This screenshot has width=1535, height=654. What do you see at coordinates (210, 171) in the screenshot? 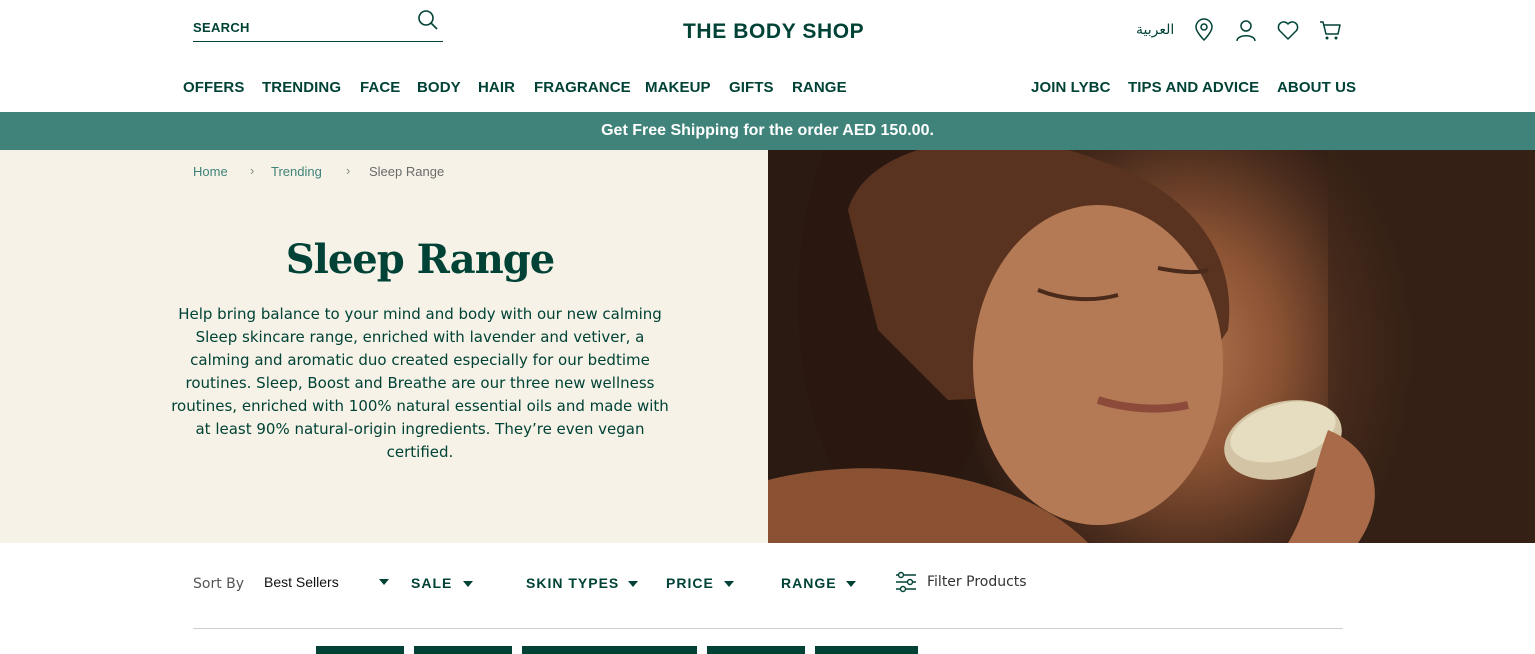
I see `breadcrumb-home: Home` at bounding box center [210, 171].